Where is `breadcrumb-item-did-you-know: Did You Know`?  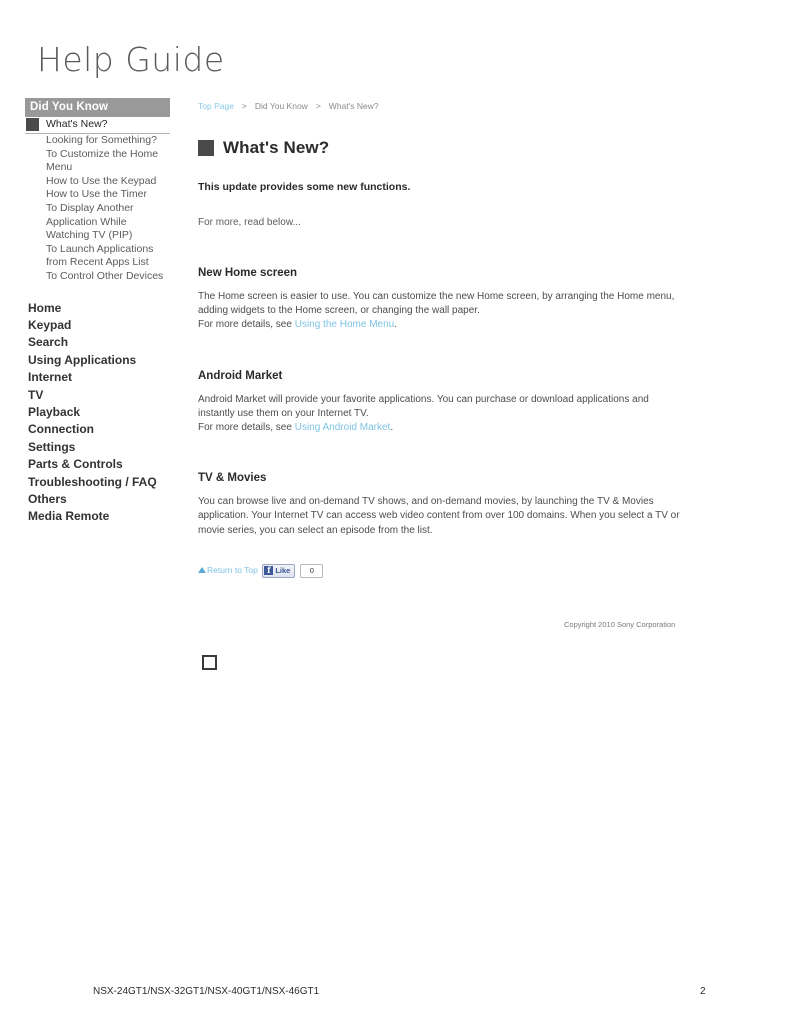 breadcrumb-item-did-you-know: Did You Know is located at coordinates (281, 106).